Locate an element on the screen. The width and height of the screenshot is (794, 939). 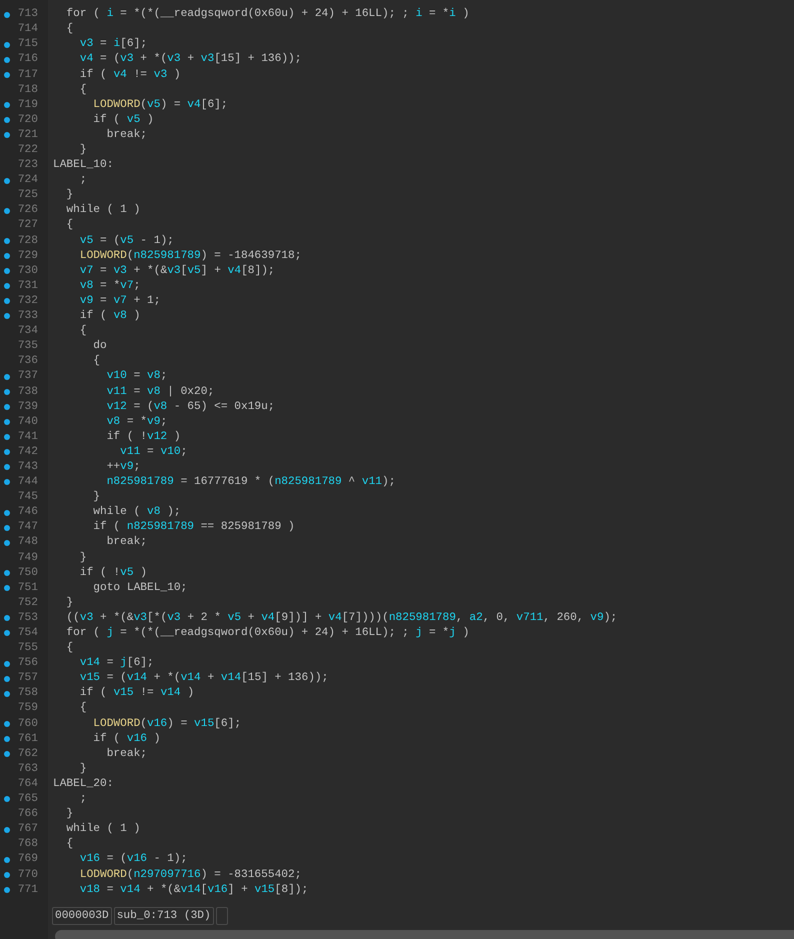
line-number: 758 is located at coordinates (28, 694).